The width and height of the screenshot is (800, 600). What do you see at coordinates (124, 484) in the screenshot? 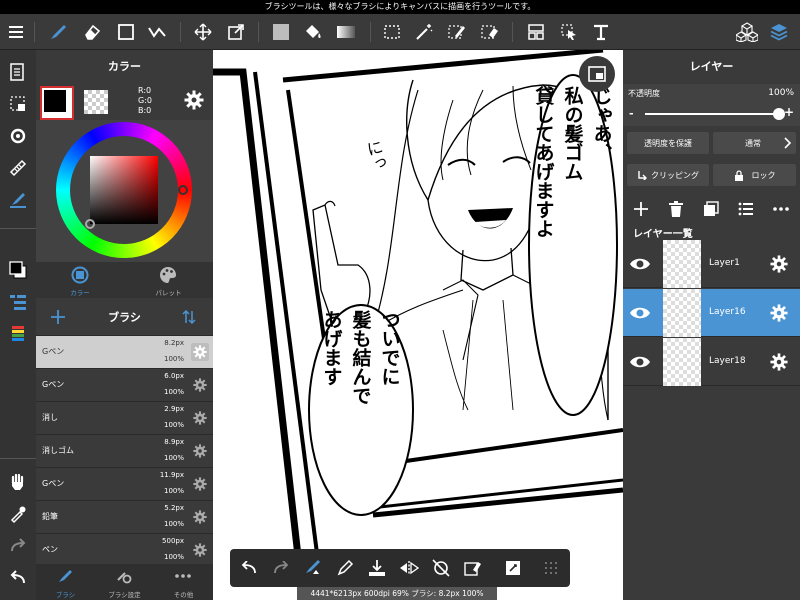
I see `brush-row: Gペン 11.9px 100%` at bounding box center [124, 484].